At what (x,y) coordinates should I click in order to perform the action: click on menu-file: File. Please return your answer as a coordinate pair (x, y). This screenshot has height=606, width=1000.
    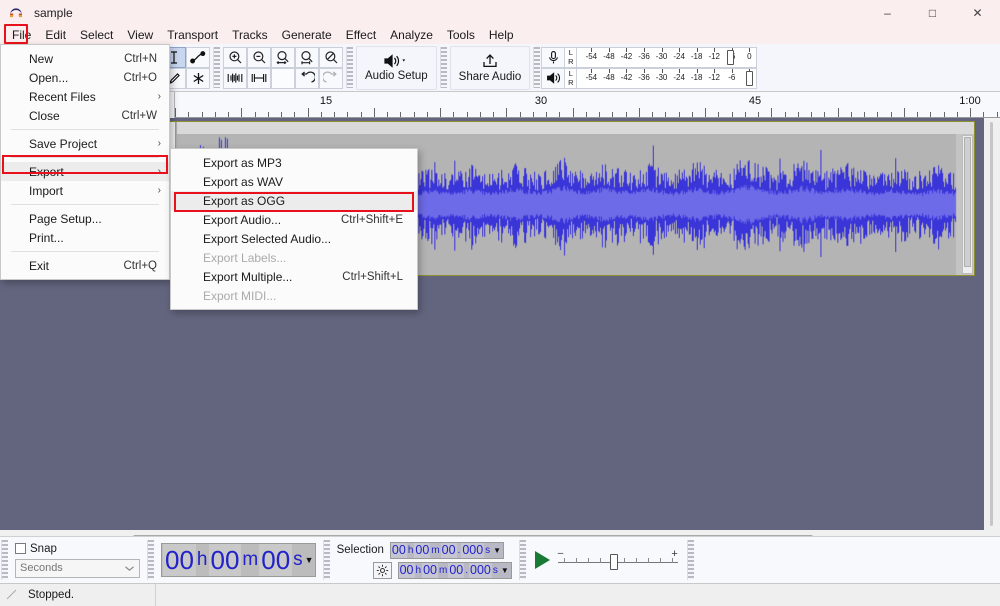
    Looking at the image, I should click on (21, 35).